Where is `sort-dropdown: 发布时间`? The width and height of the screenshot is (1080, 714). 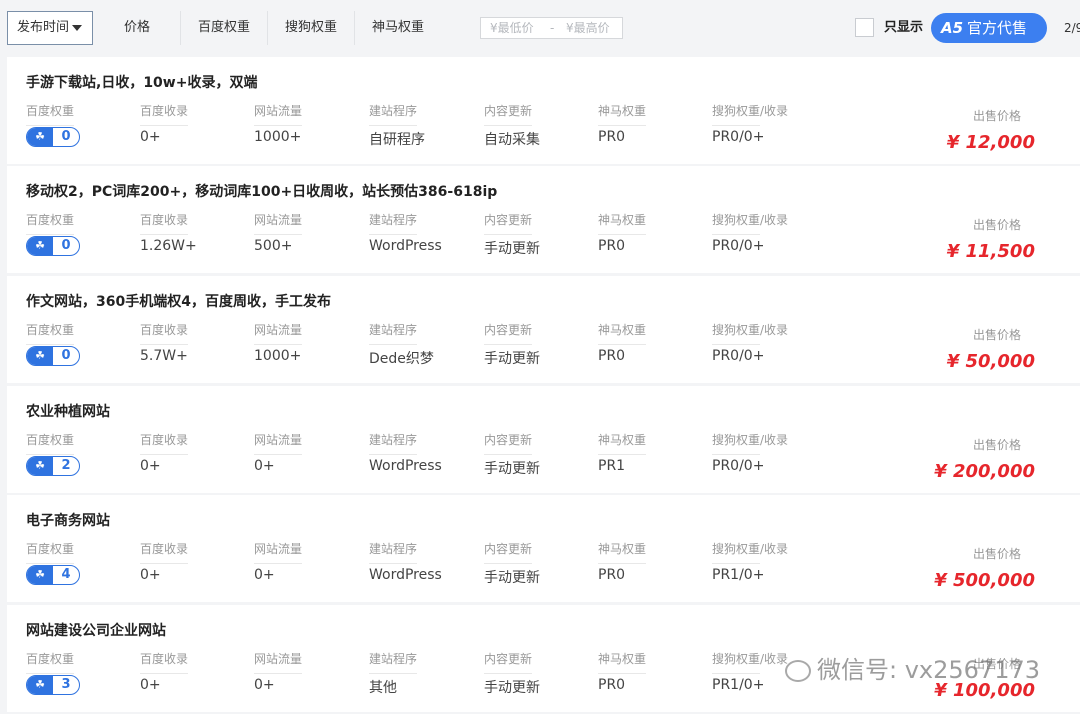
sort-dropdown: 发布时间 is located at coordinates (50, 28).